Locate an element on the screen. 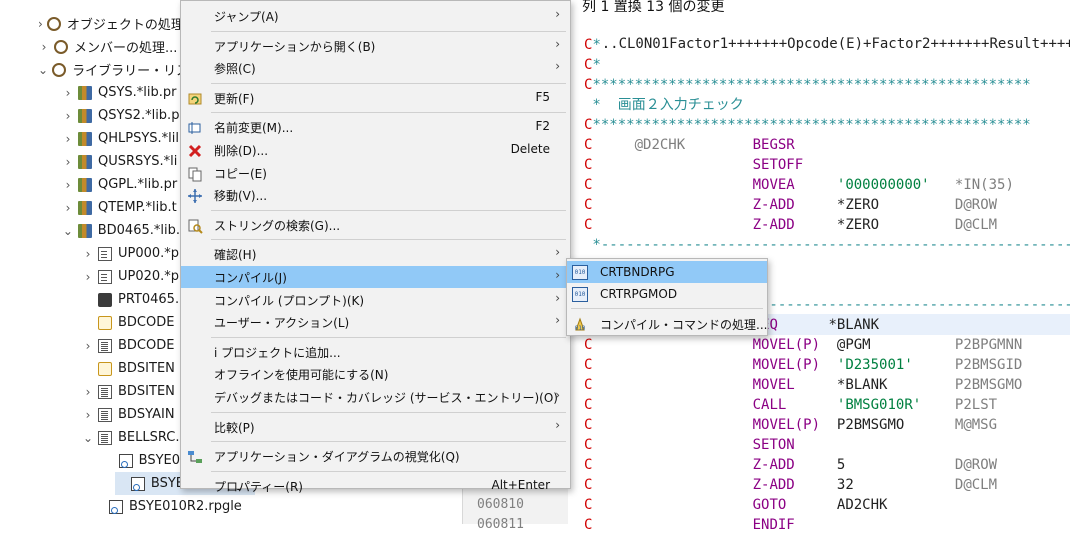  code-line: C MOVEA '000000000' *IN(35) is located at coordinates (799, 185).